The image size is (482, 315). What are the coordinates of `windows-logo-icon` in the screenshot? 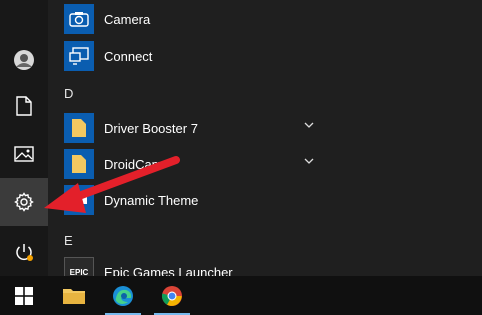 It's located at (24, 295).